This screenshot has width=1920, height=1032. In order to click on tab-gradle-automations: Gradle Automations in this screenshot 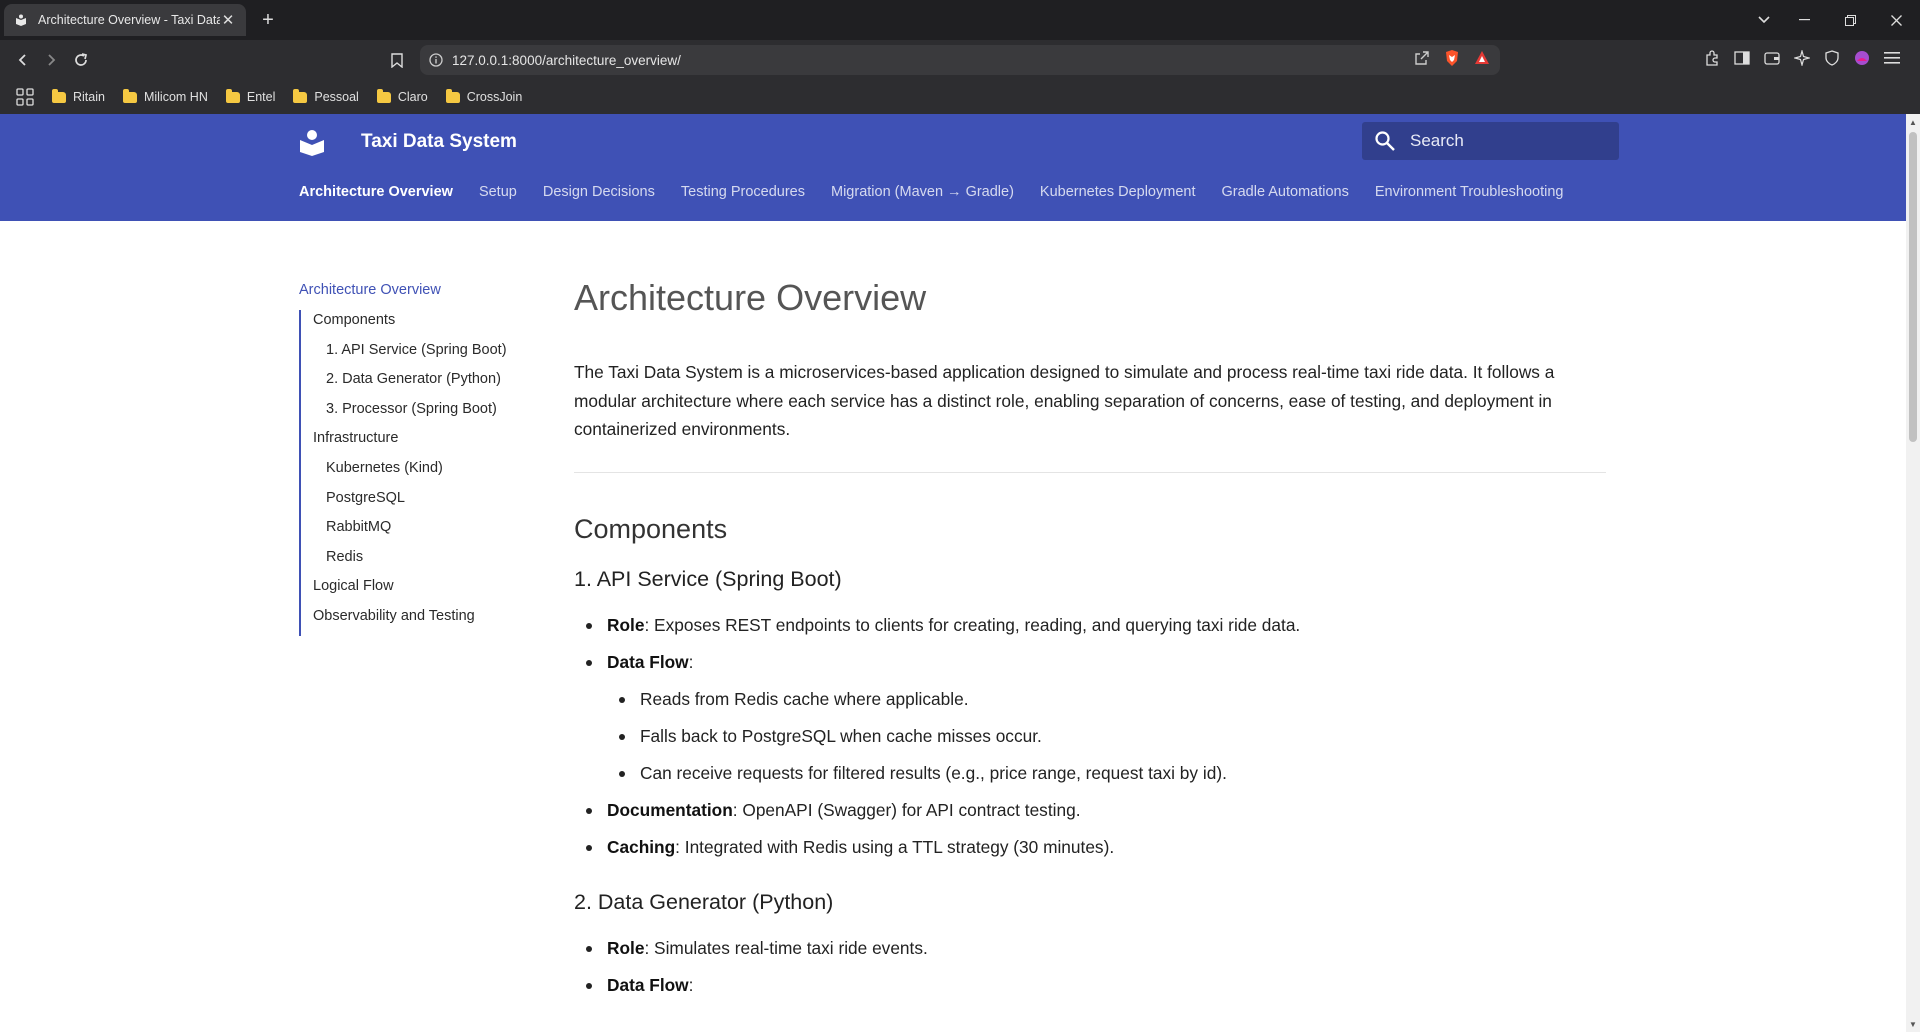, I will do `click(1285, 192)`.